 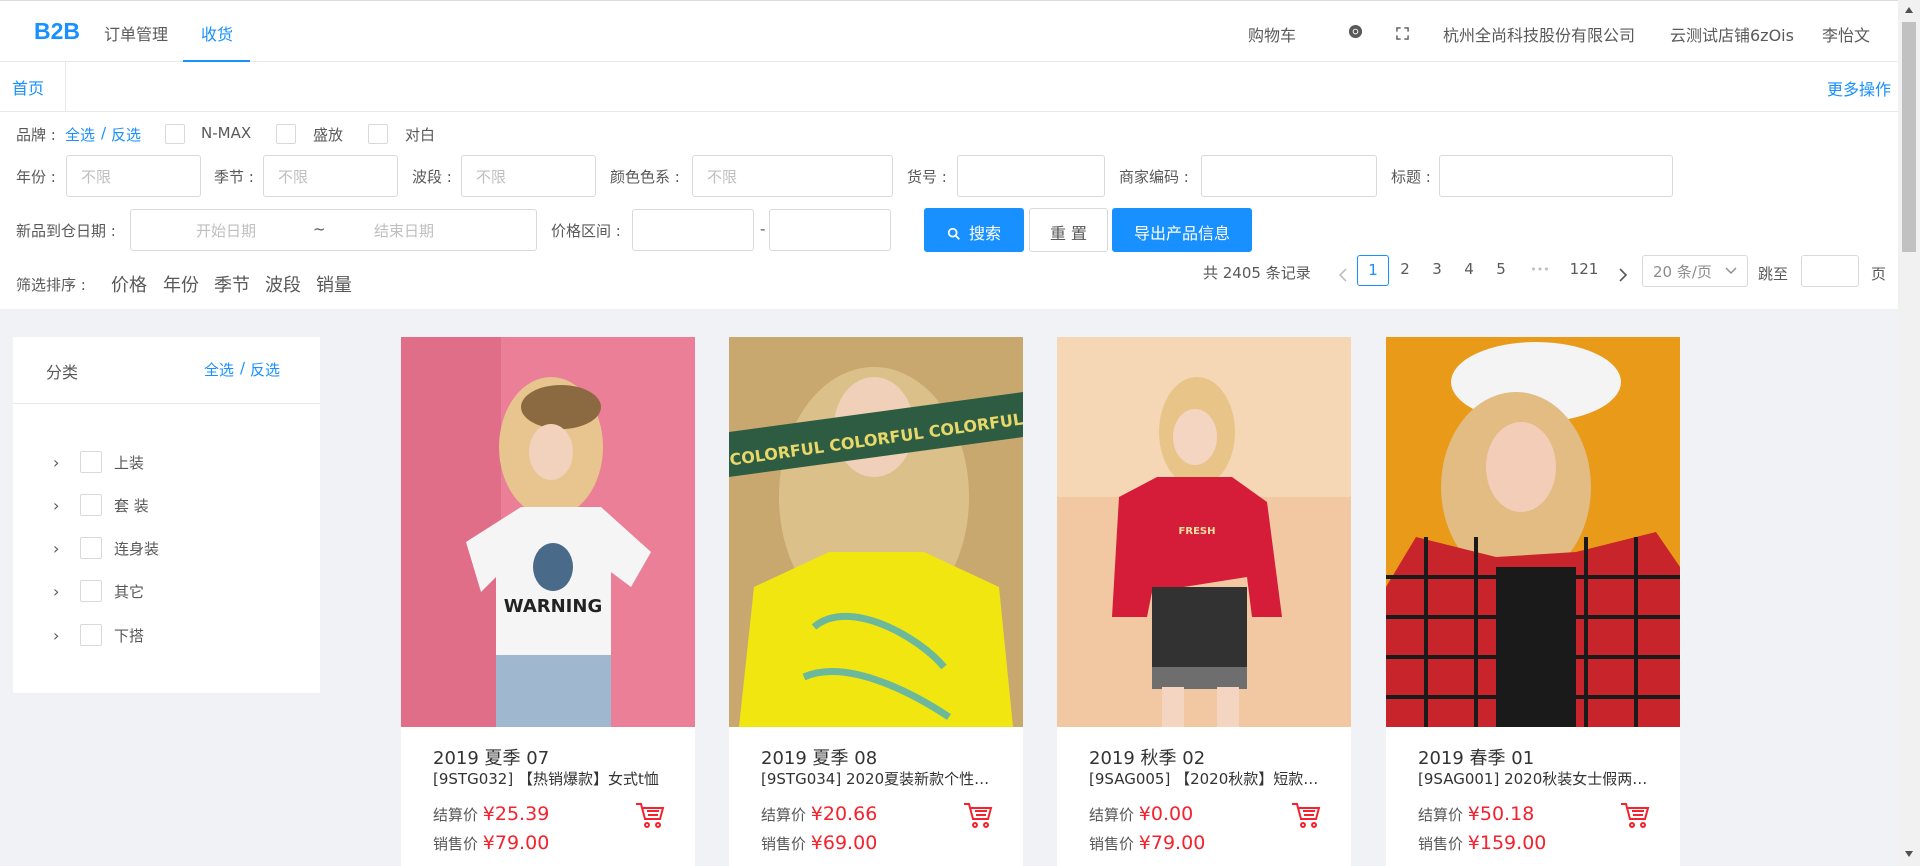 I want to click on app-logo: B2B, so click(x=57, y=31).